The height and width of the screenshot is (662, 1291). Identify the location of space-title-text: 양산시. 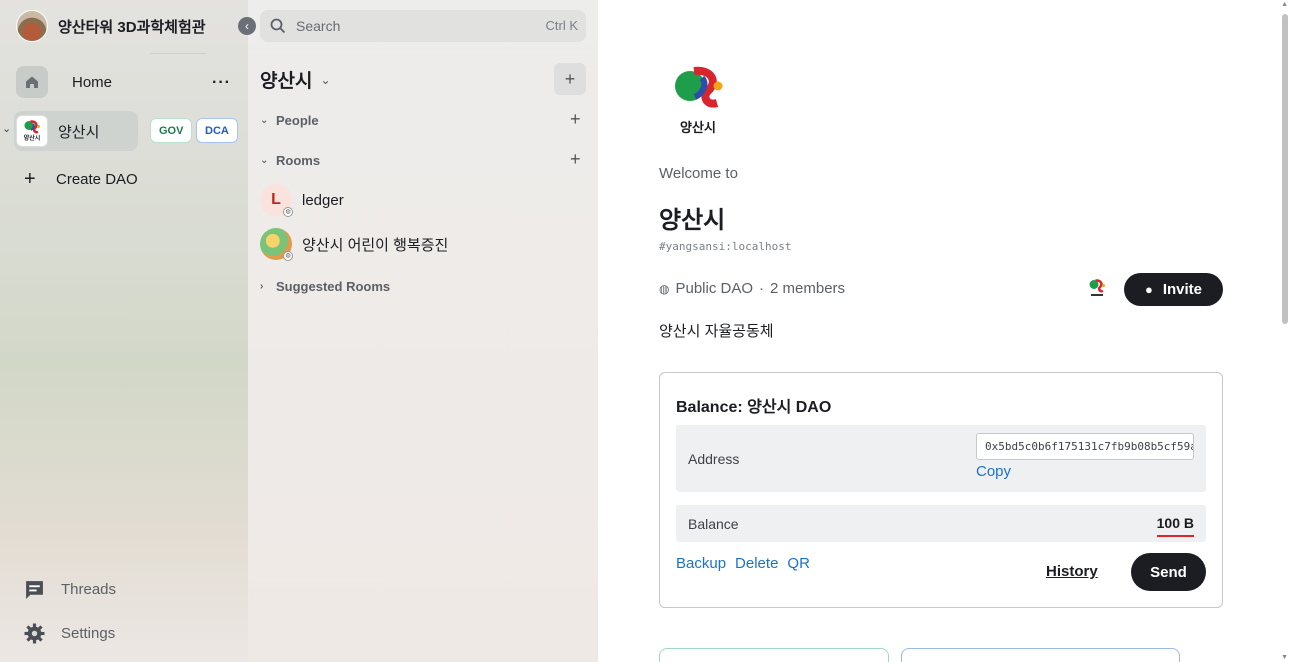
(286, 81).